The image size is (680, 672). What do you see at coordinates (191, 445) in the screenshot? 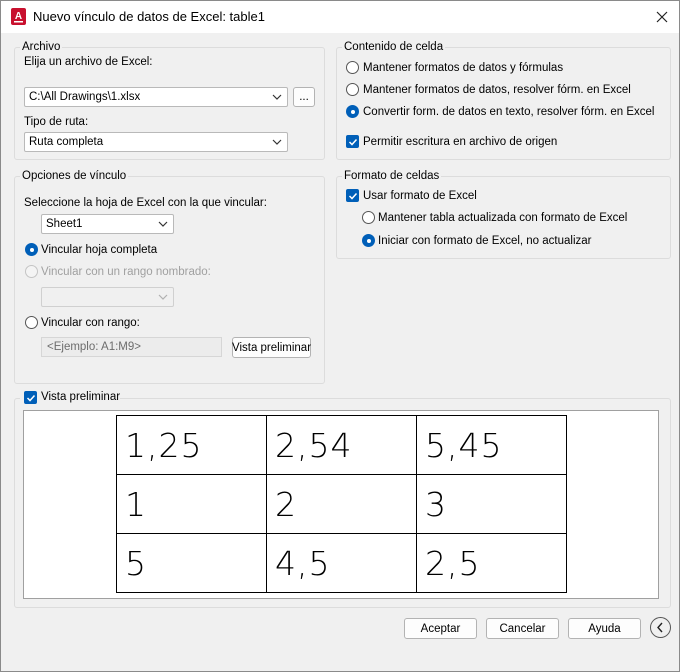
I see `table-cell: 1,25` at bounding box center [191, 445].